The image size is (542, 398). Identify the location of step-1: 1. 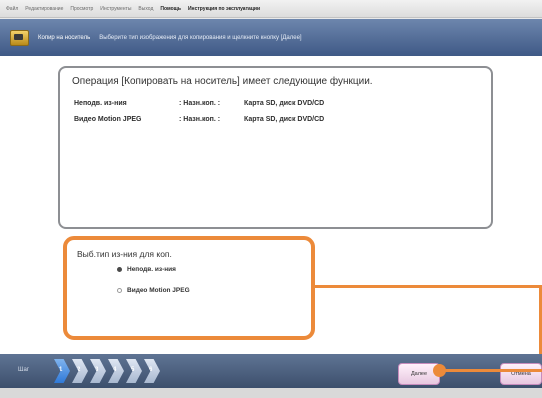
(62, 371).